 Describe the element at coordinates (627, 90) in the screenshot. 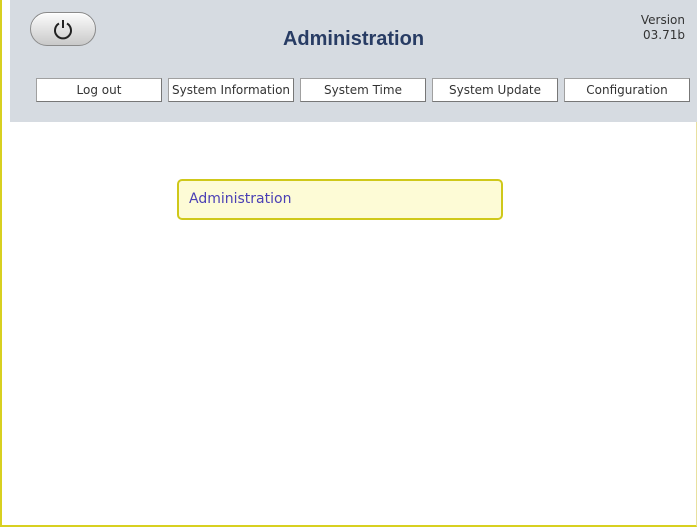

I see `configuration-button: Configuration` at that location.